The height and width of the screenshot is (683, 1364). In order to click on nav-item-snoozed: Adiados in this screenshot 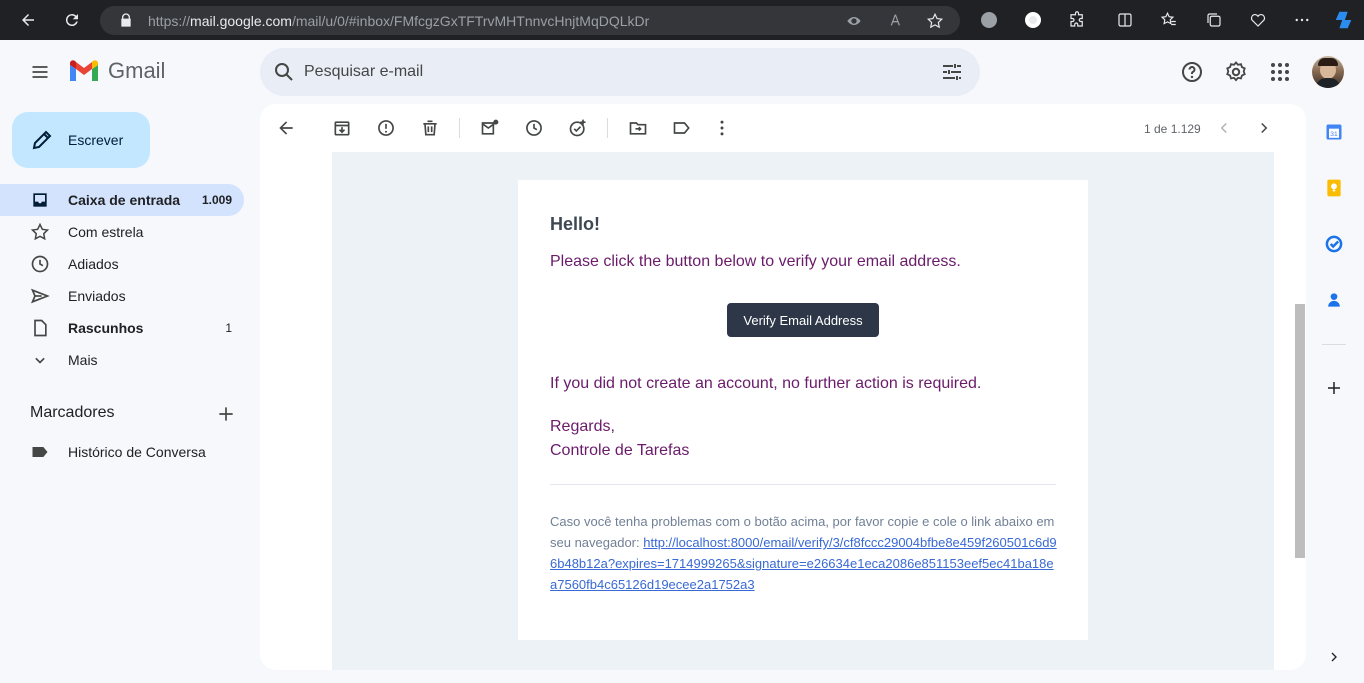, I will do `click(122, 264)`.